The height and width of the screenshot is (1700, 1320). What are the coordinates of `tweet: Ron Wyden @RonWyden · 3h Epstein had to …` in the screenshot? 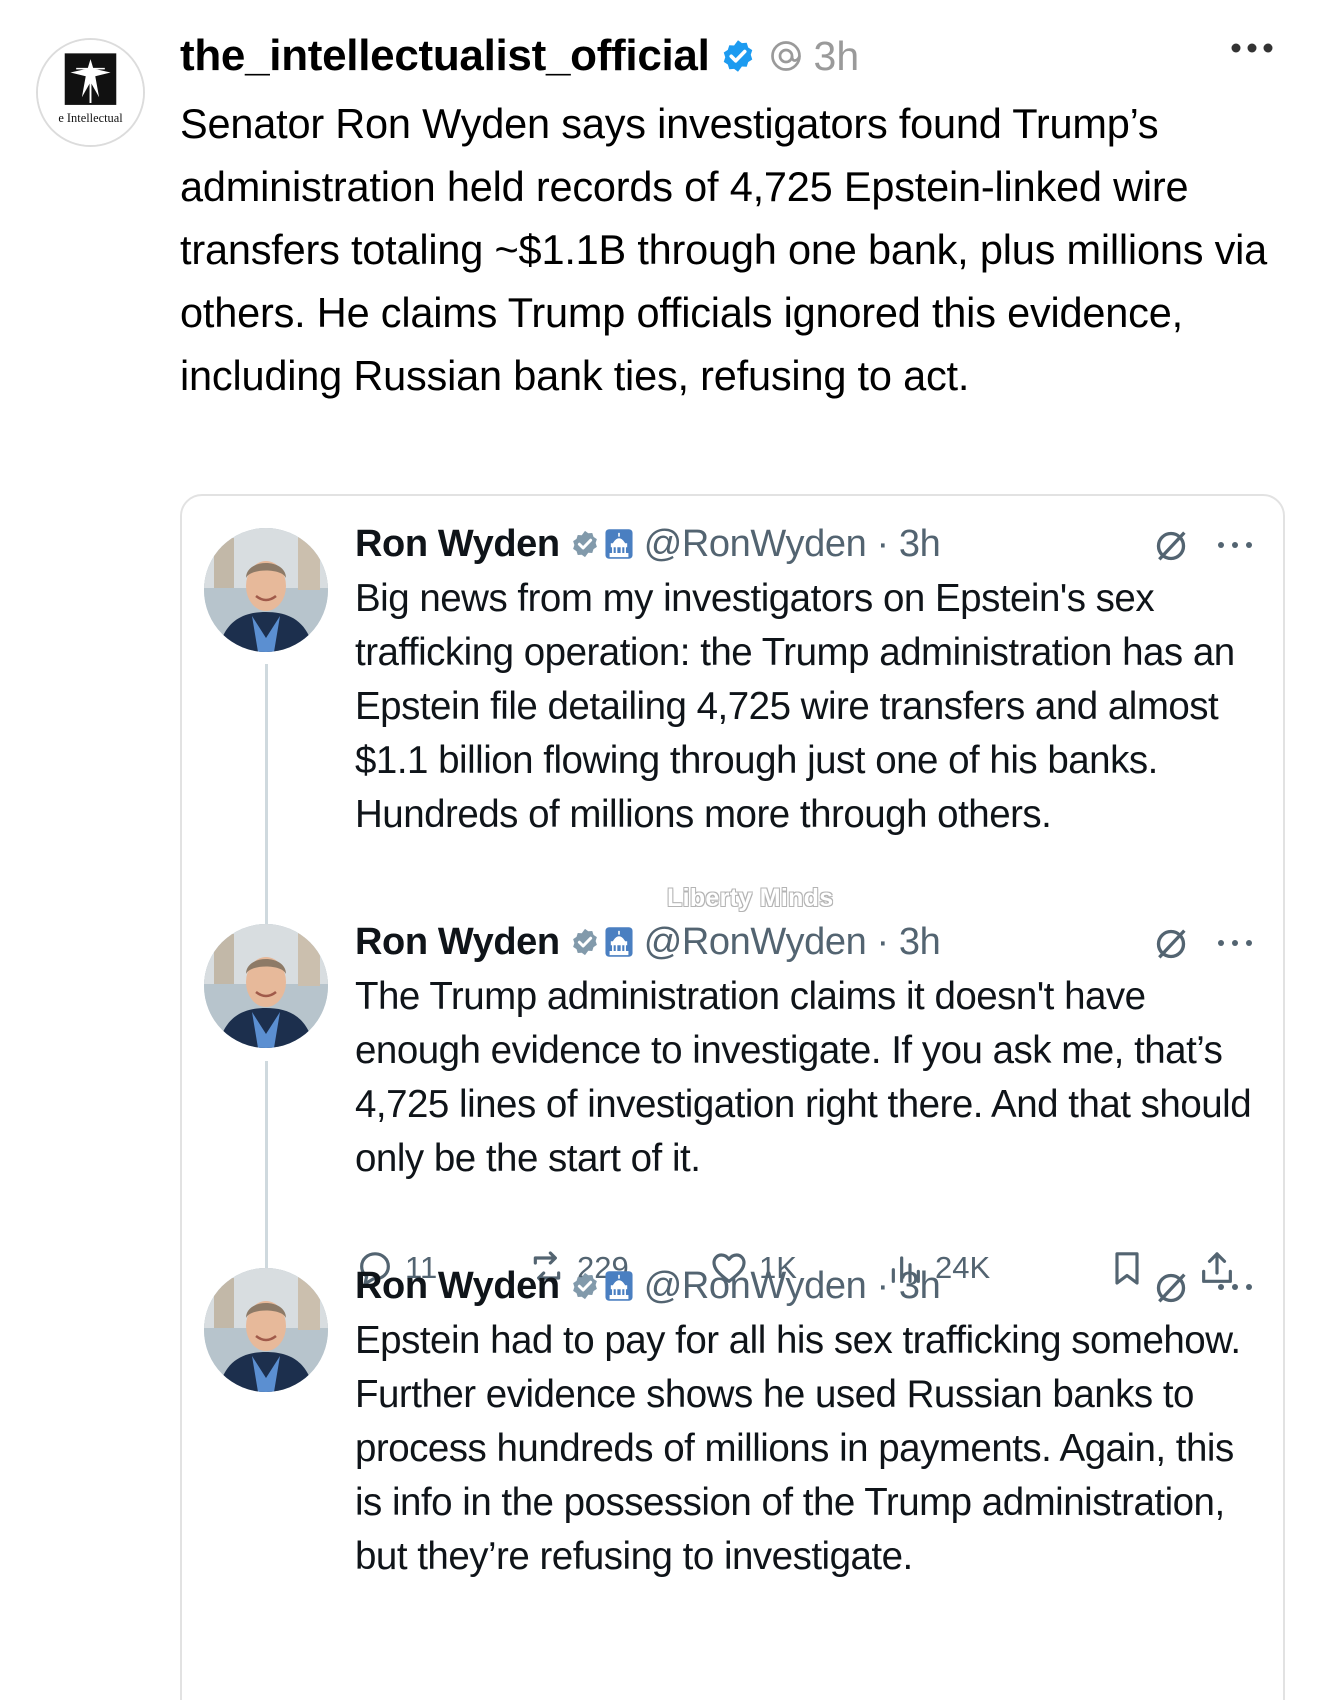 It's located at (810, 1421).